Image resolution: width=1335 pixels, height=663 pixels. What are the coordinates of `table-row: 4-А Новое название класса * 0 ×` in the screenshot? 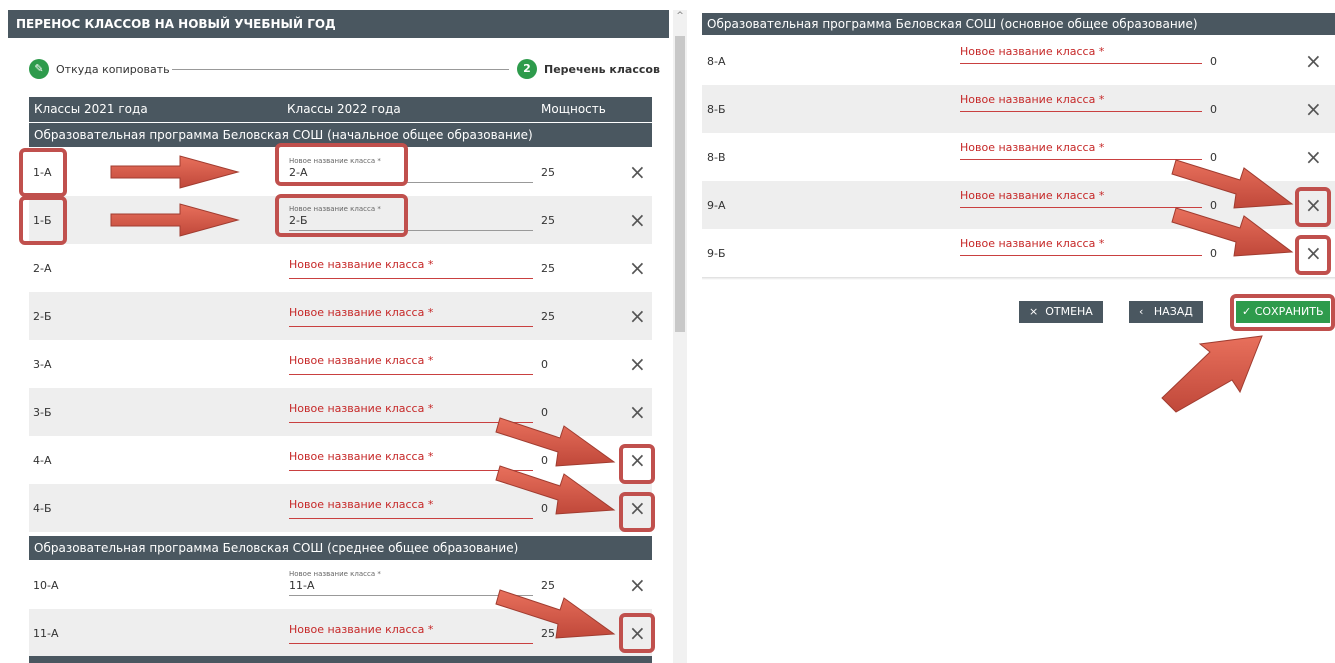 It's located at (340, 460).